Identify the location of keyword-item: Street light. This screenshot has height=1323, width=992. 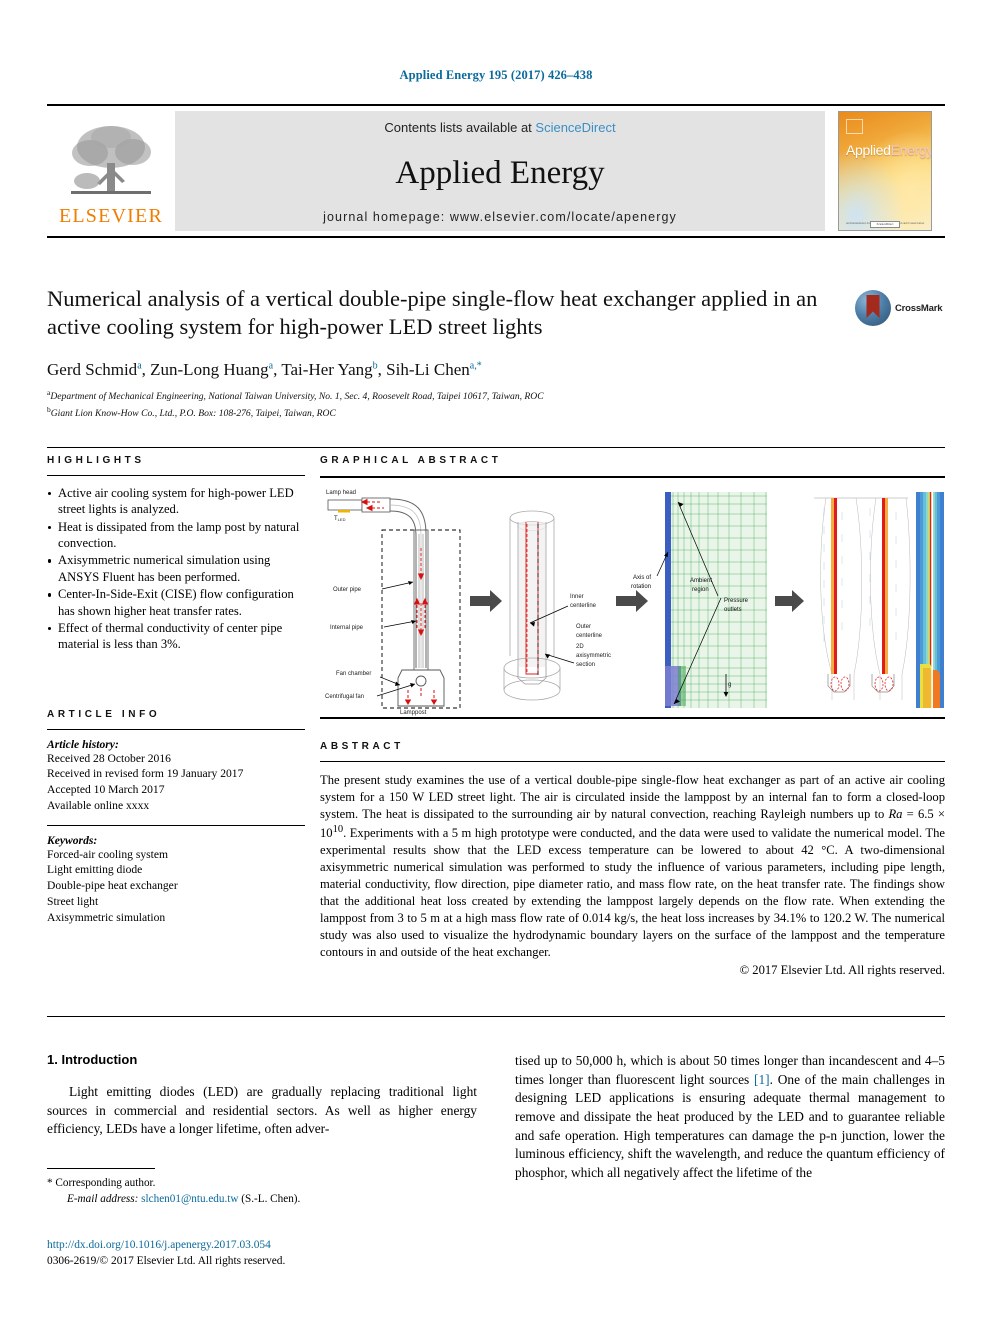
(73, 901).